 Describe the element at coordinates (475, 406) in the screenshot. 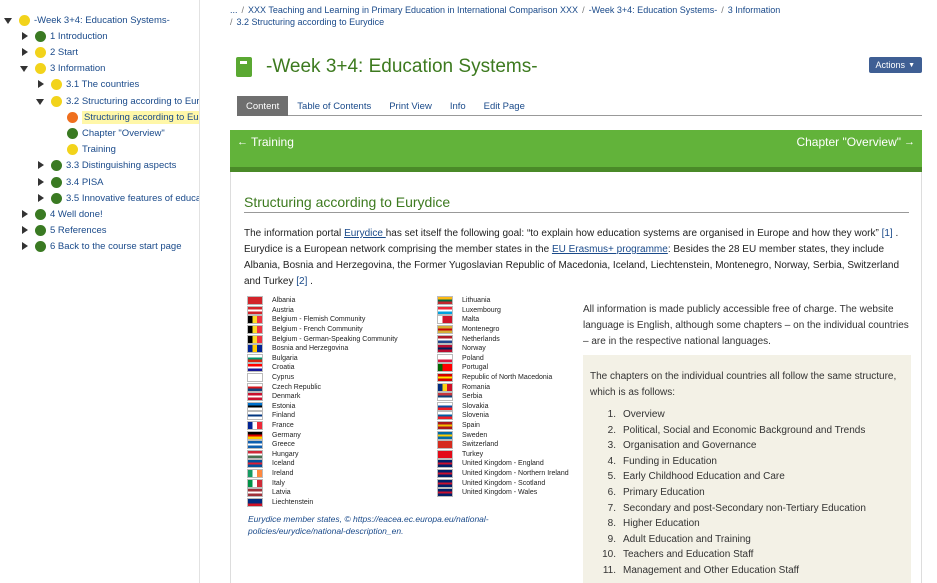

I see `member-state-name: Slovakia` at that location.